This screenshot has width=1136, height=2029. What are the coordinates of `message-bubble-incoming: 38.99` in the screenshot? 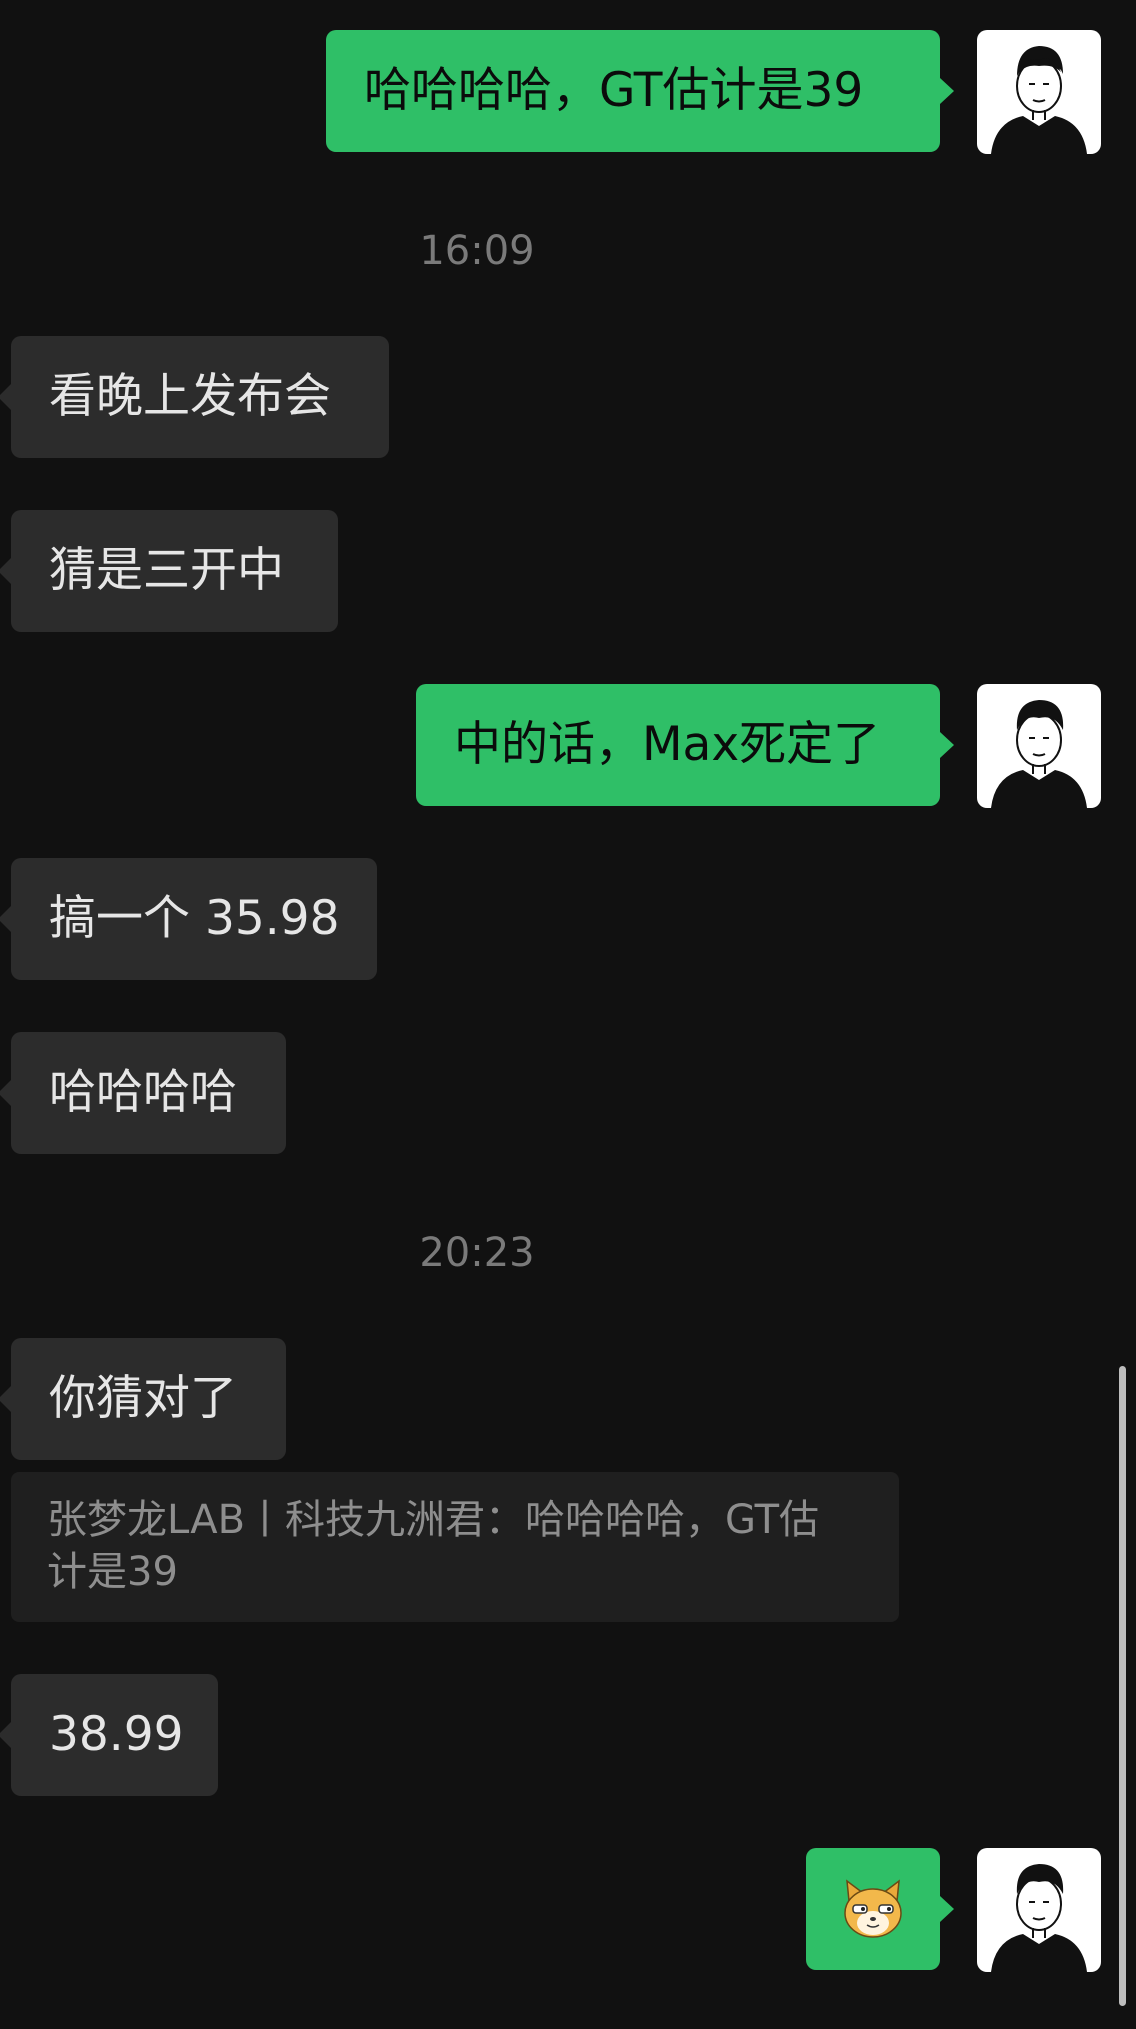 It's located at (109, 1735).